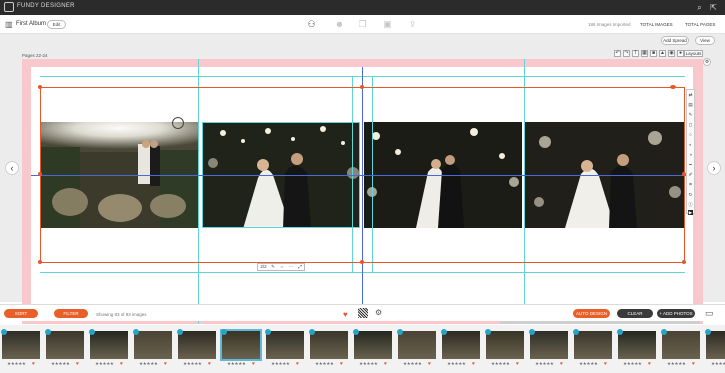 This screenshot has width=725, height=373. What do you see at coordinates (300, 267) in the screenshot?
I see `fix-icon: ⤢` at bounding box center [300, 267].